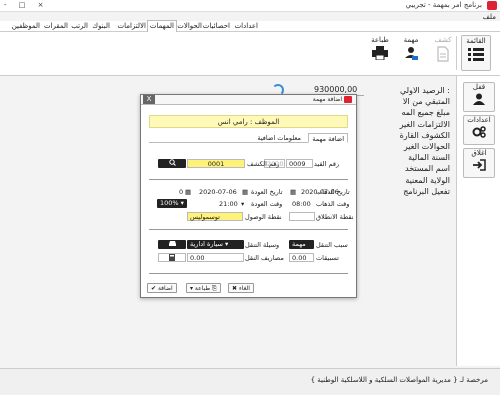  Describe the element at coordinates (216, 26) in the screenshot. I see `tab-statistics: احصائيات` at that location.